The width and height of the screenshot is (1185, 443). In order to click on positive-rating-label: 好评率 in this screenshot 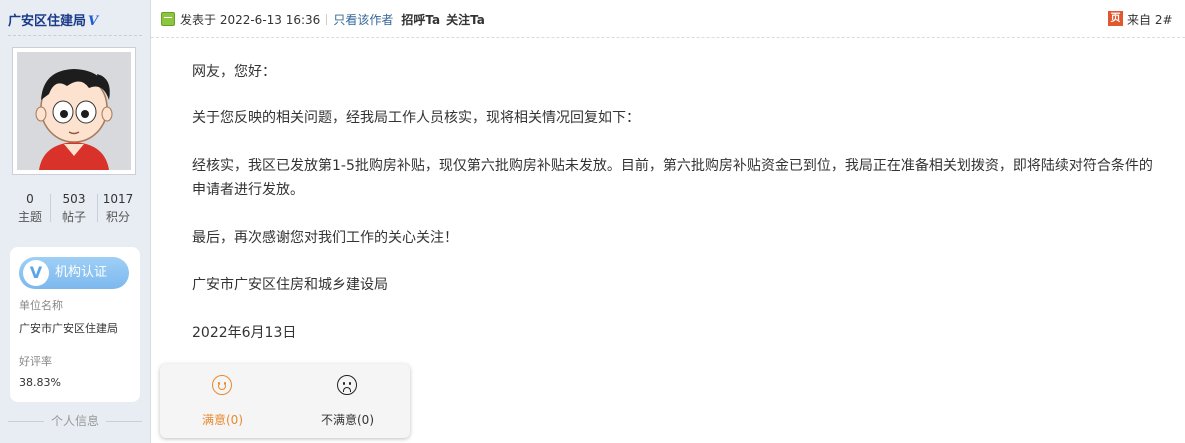, I will do `click(35, 361)`.